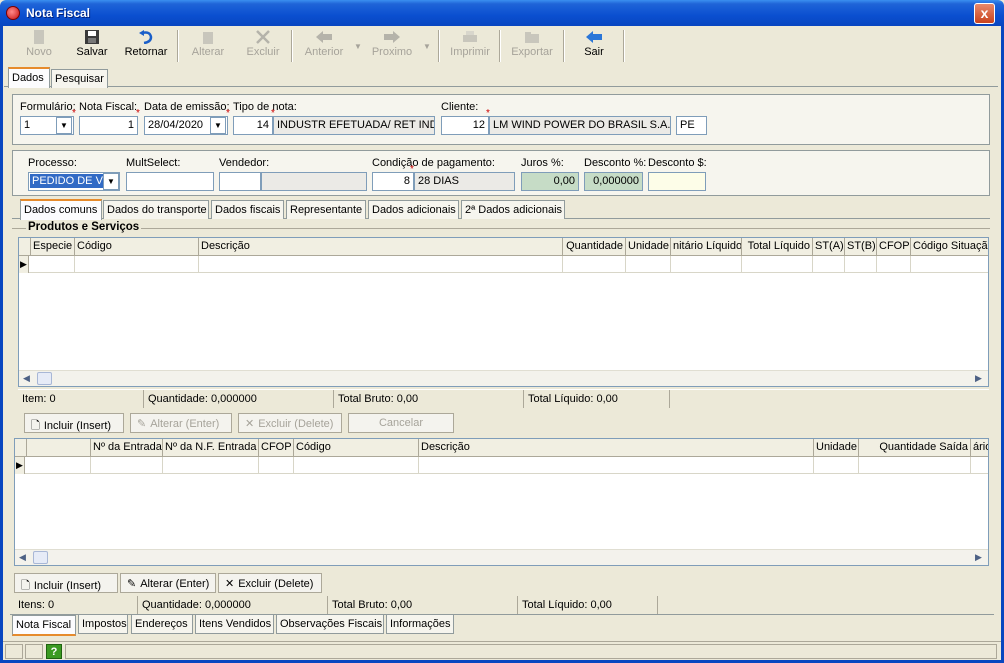  I want to click on cell-blank, so click(59, 465).